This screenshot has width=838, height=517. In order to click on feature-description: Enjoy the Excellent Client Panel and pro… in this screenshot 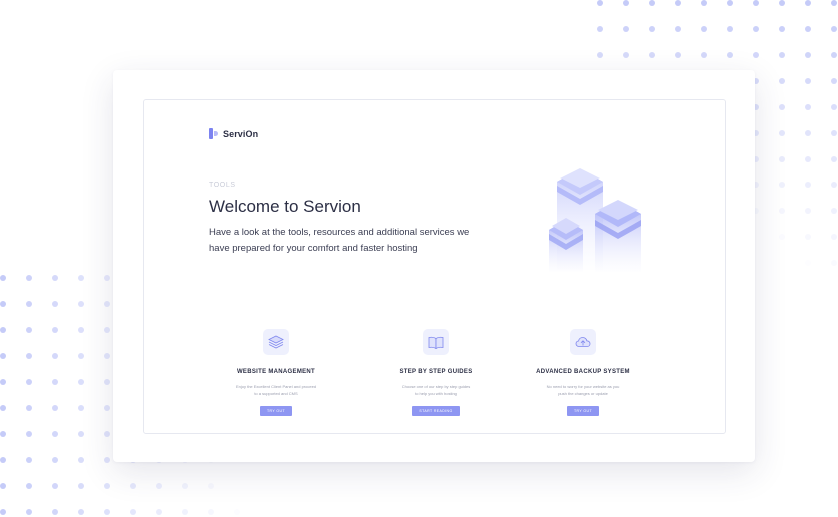, I will do `click(276, 390)`.